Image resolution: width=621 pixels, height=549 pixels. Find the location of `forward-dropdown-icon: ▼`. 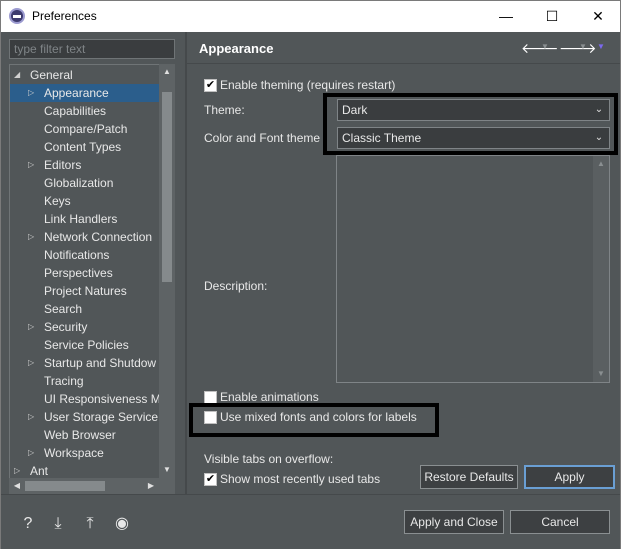

forward-dropdown-icon: ▼ is located at coordinates (583, 46).